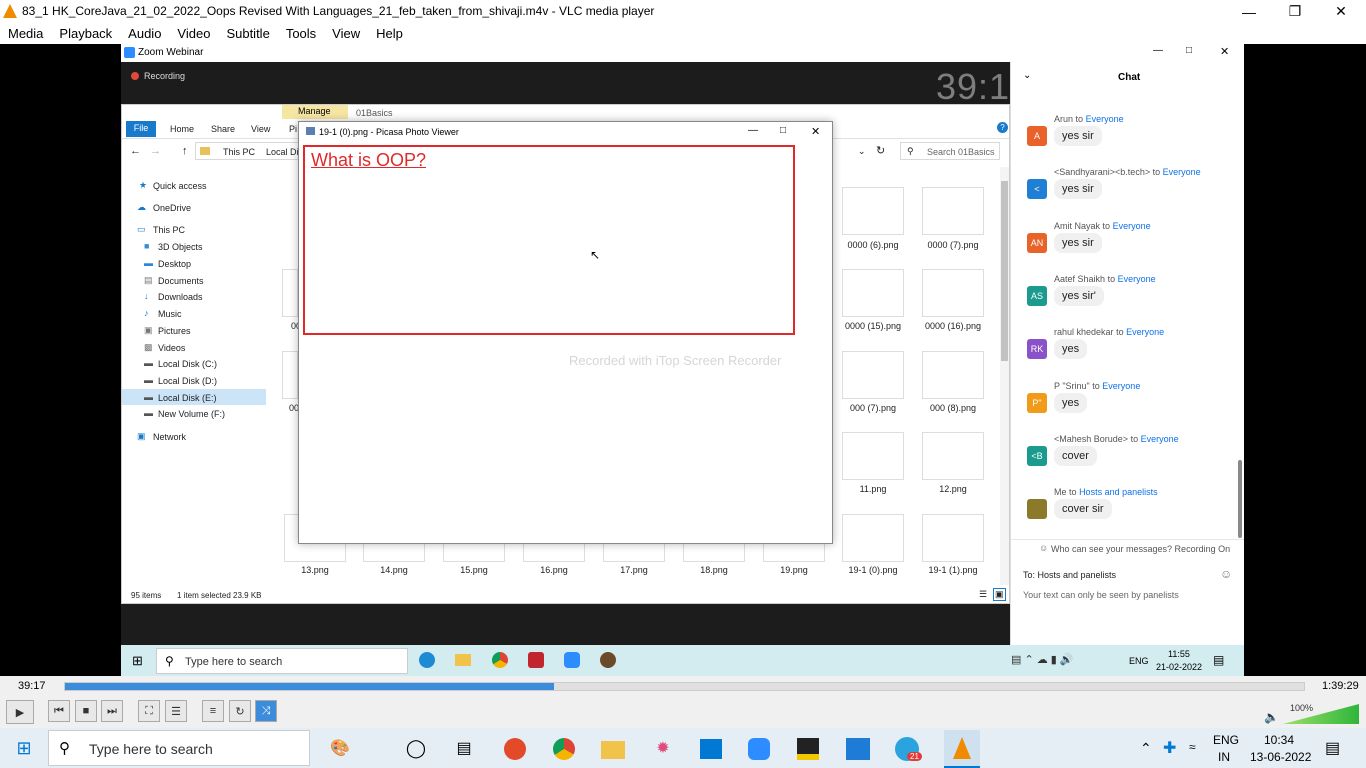  What do you see at coordinates (416, 748) in the screenshot?
I see `cortana-icon: ◯` at bounding box center [416, 748].